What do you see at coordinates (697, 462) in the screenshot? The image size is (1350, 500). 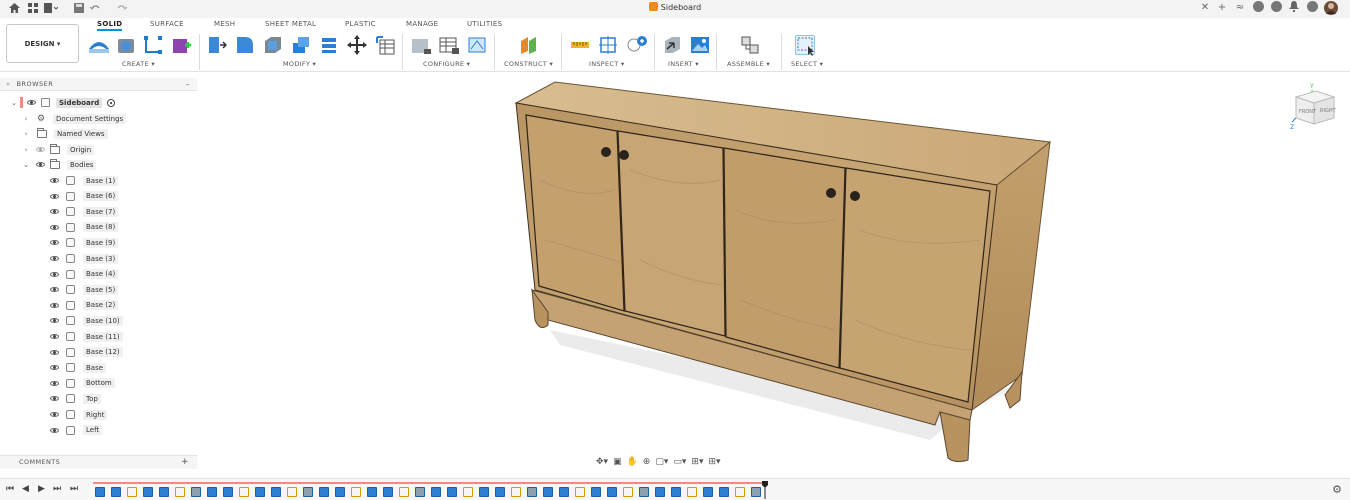 I see `grid-settings-icon: ⊞▾` at bounding box center [697, 462].